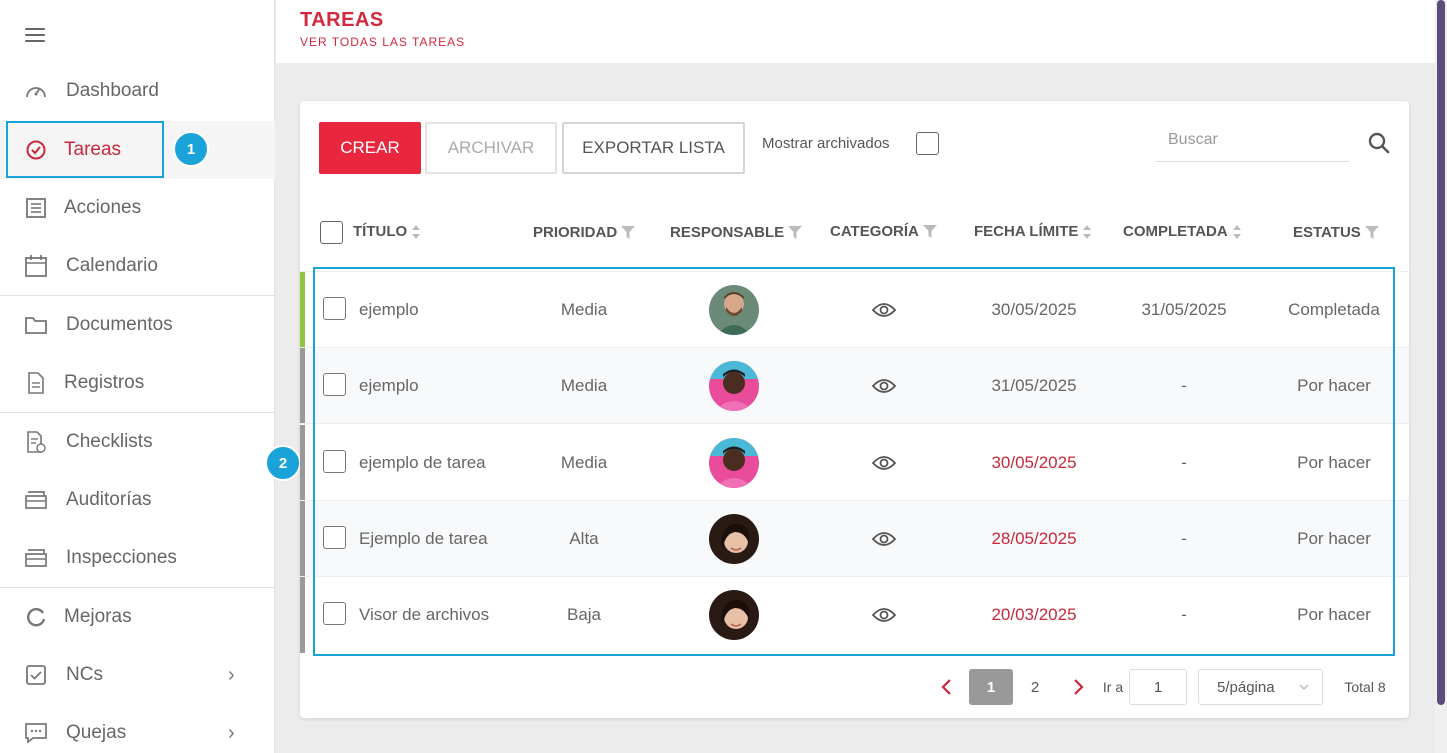 The image size is (1447, 753). I want to click on chat-icon, so click(36, 733).